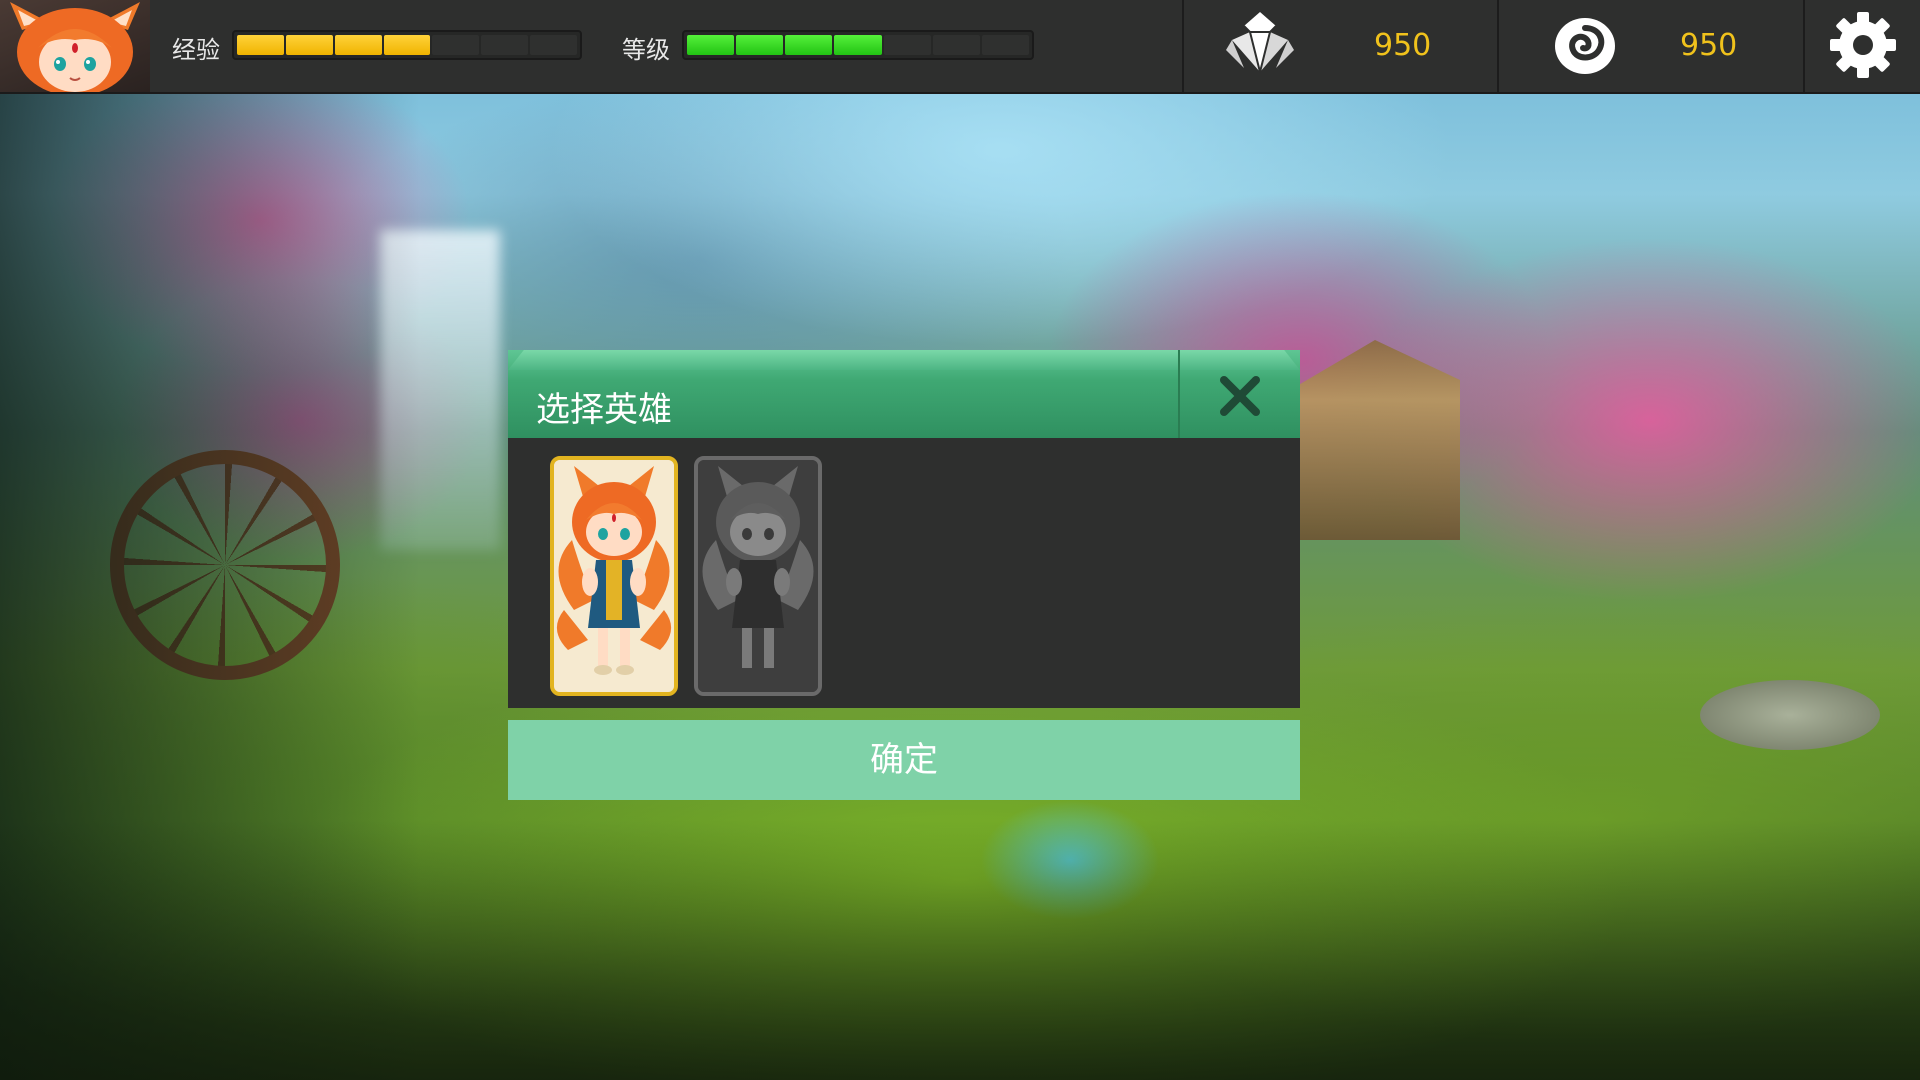 The image size is (1920, 1080). I want to click on stone-altar, so click(1790, 715).